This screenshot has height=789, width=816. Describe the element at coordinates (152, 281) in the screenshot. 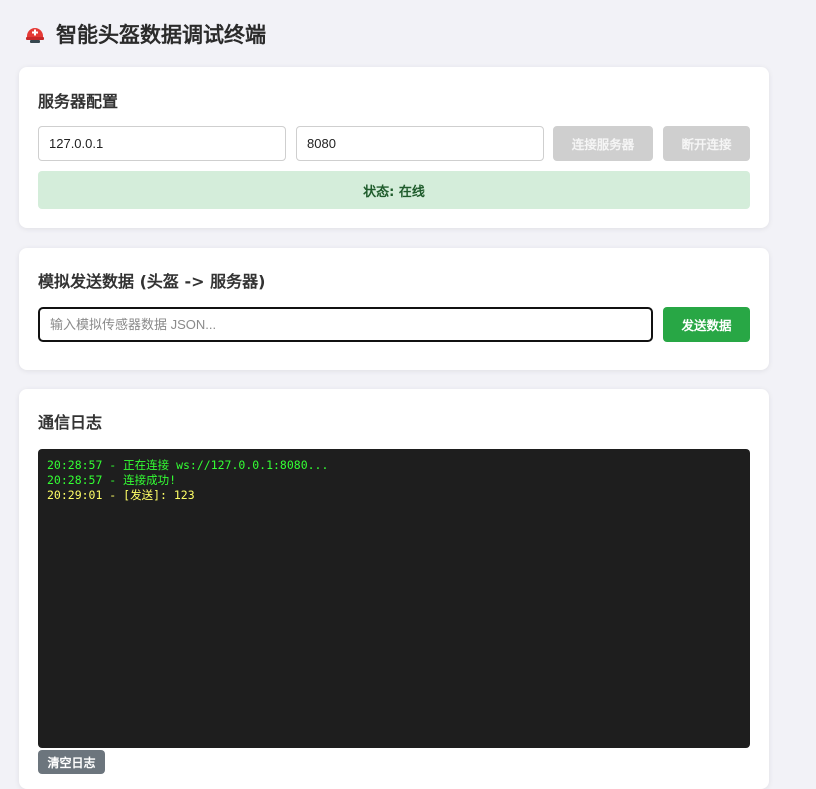

I see `send-data-heading: 模拟发送数据 (头盔 -> 服务器)` at that location.